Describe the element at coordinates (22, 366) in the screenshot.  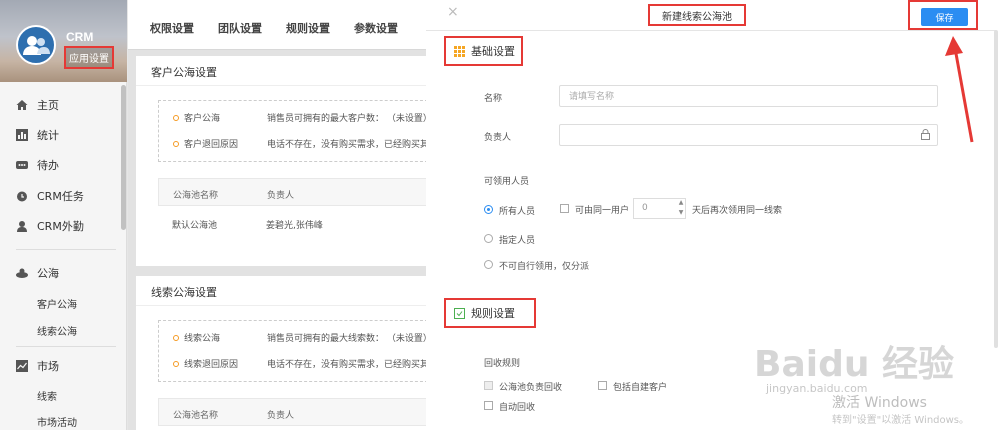
I see `trend-icon` at that location.